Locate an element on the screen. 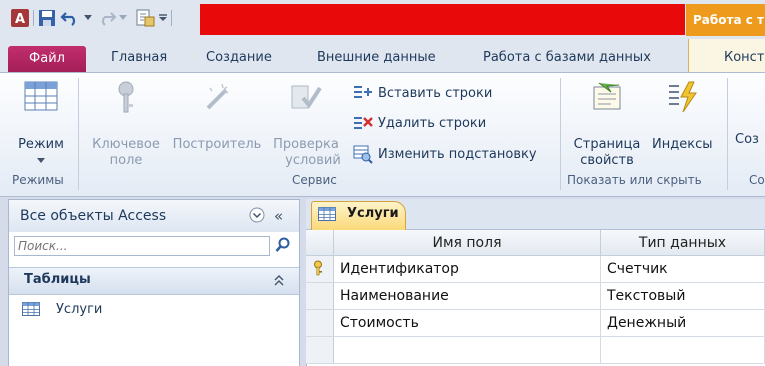 The image size is (765, 366). document-tab-label: Услуги is located at coordinates (373, 213).